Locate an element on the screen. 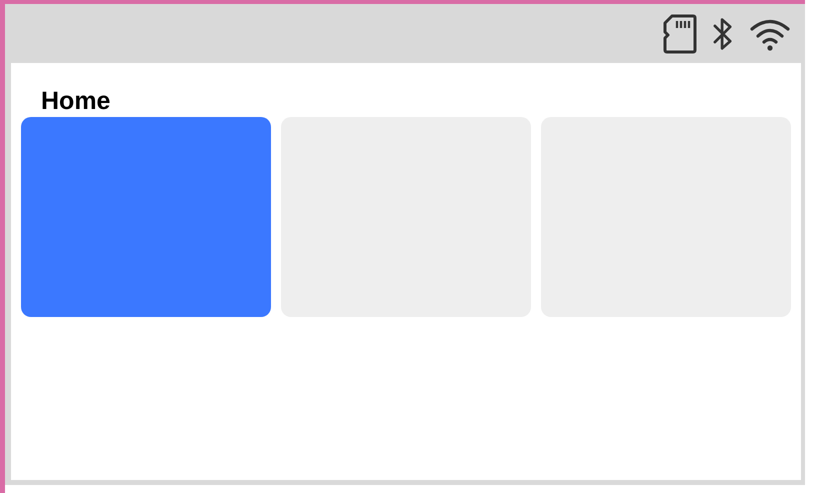  sd-card-icon is located at coordinates (680, 34).